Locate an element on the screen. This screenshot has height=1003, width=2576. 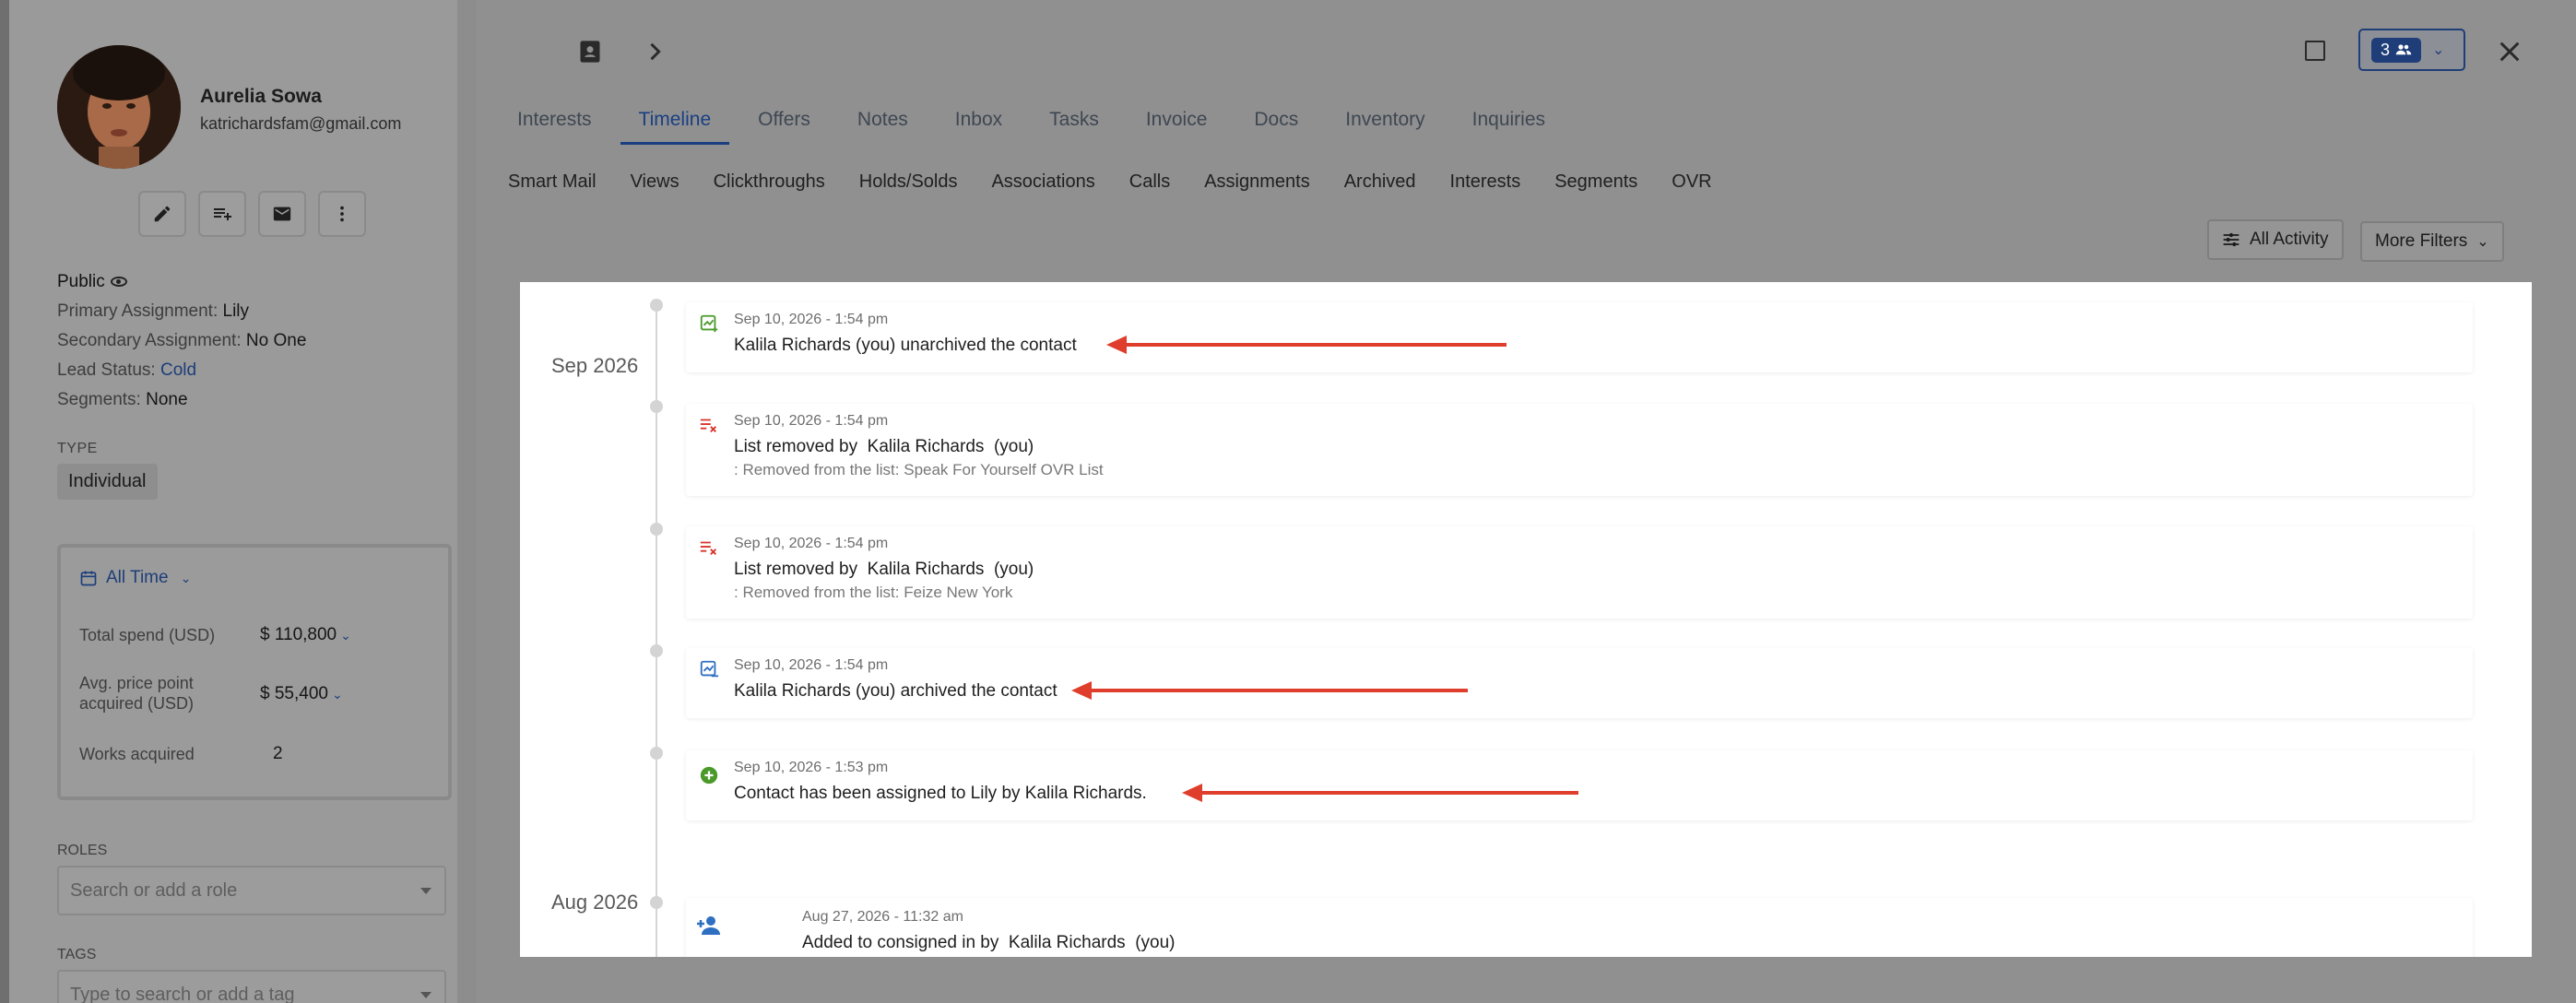
total-spend-value: $ 110,800 ⌄ is located at coordinates (305, 635).